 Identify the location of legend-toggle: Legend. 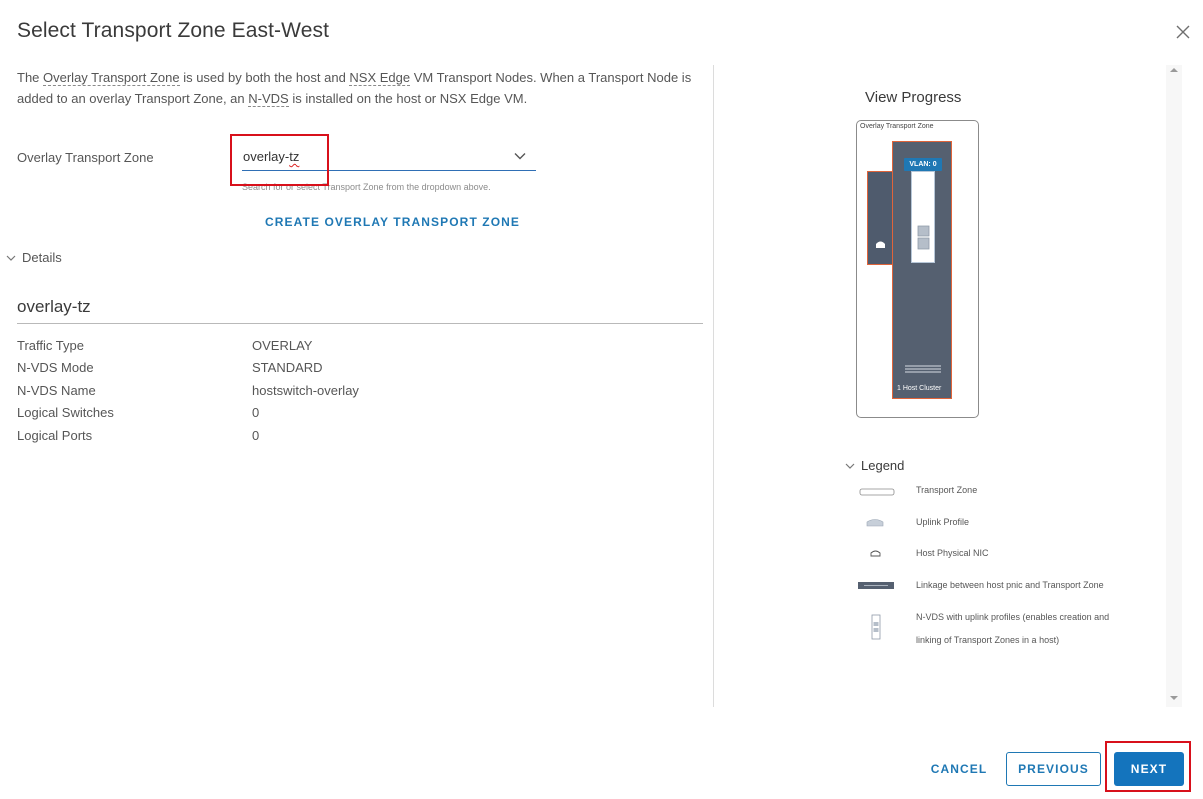
(874, 465).